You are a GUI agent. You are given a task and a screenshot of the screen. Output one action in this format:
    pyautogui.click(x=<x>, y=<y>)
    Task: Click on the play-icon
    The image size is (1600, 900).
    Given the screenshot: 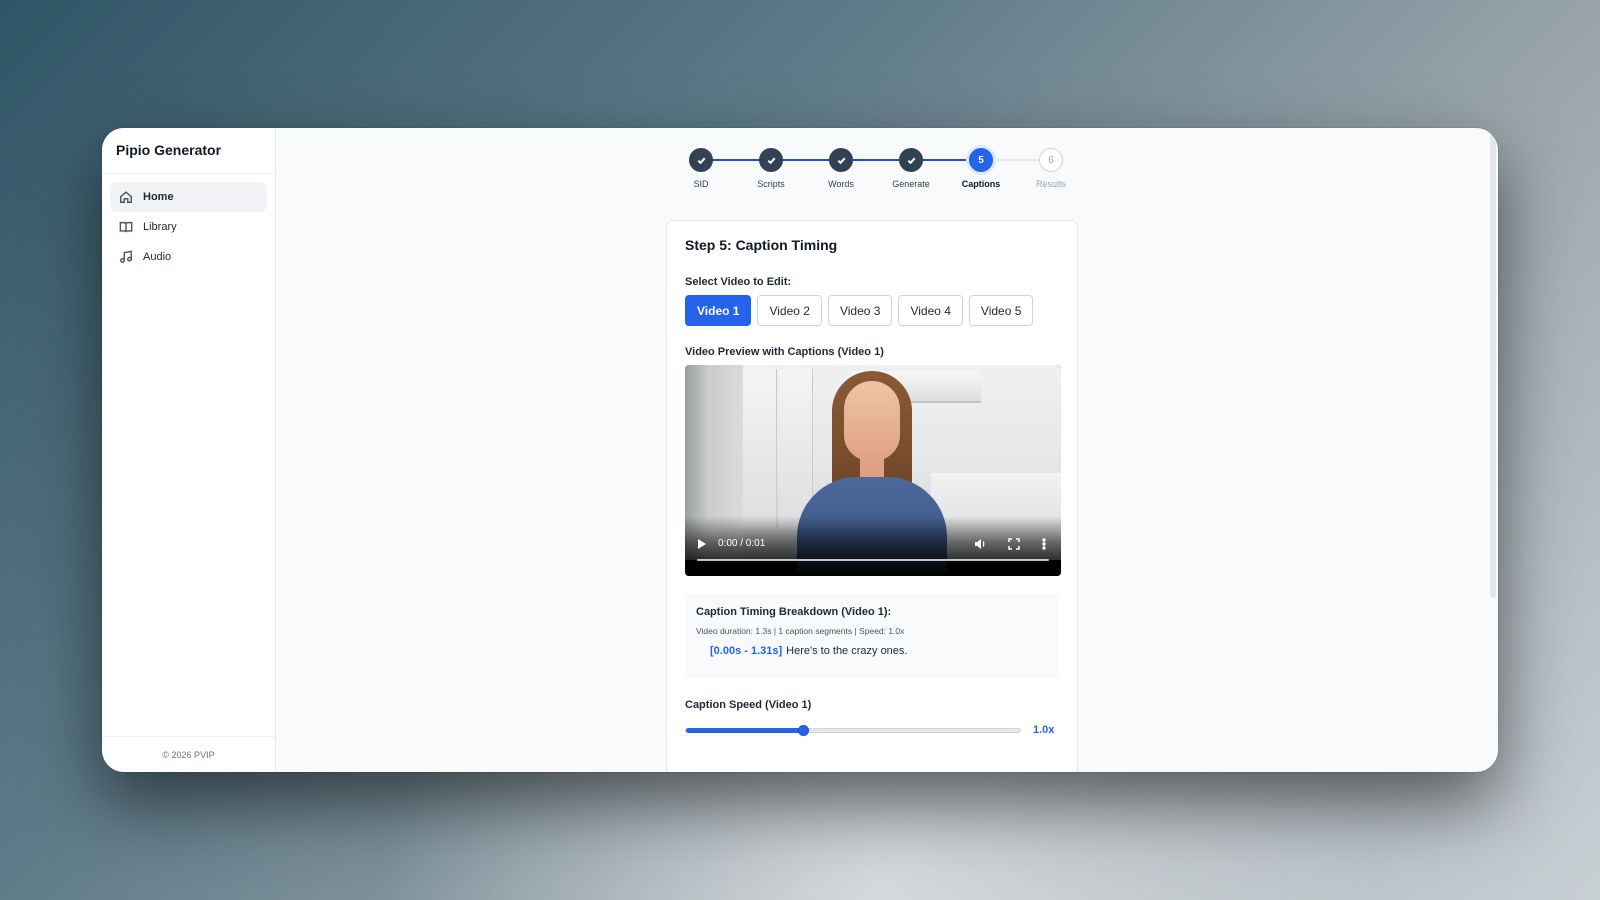 What is the action you would take?
    pyautogui.click(x=702, y=544)
    